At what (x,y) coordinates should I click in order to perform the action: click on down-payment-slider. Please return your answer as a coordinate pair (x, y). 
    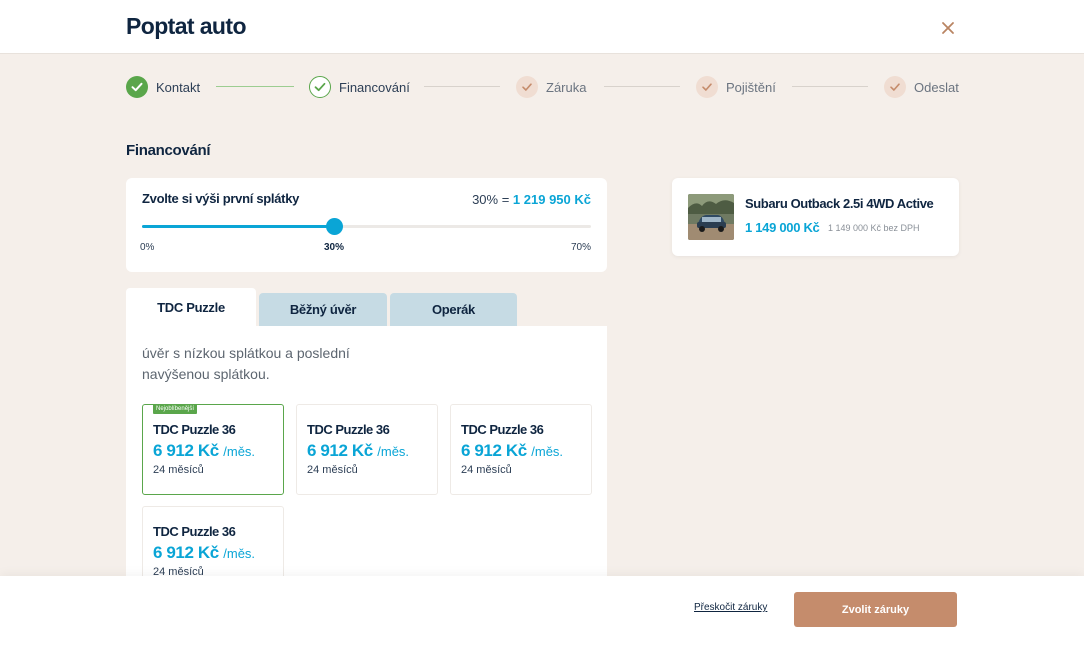
    Looking at the image, I should click on (366, 226).